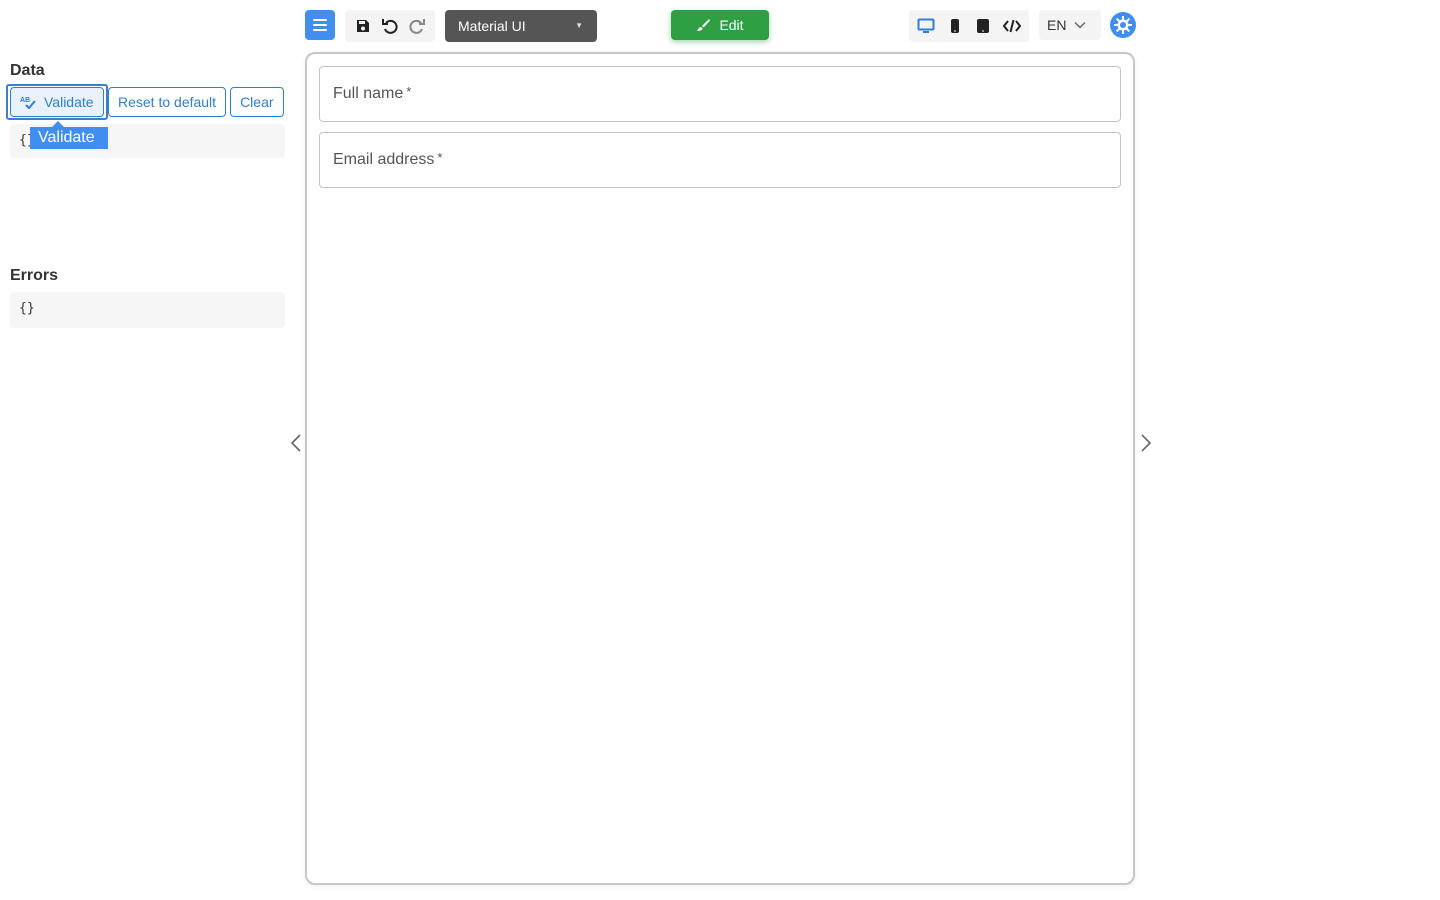 This screenshot has width=1440, height=900. Describe the element at coordinates (368, 93) in the screenshot. I see `full-name-label: Full name` at that location.